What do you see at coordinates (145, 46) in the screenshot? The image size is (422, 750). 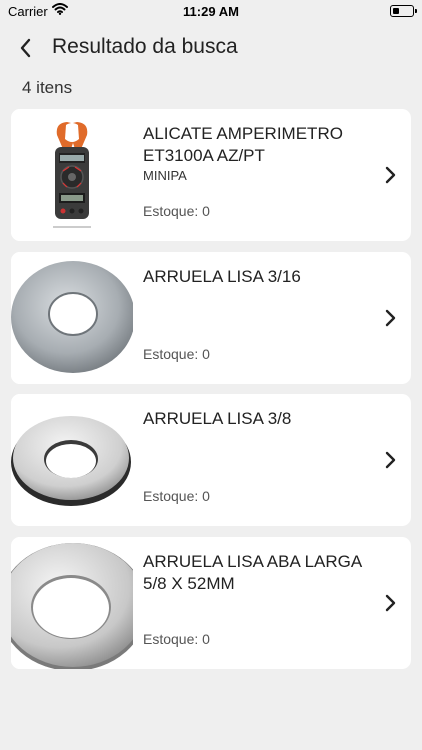 I see `page-title: Resultado da busca` at bounding box center [145, 46].